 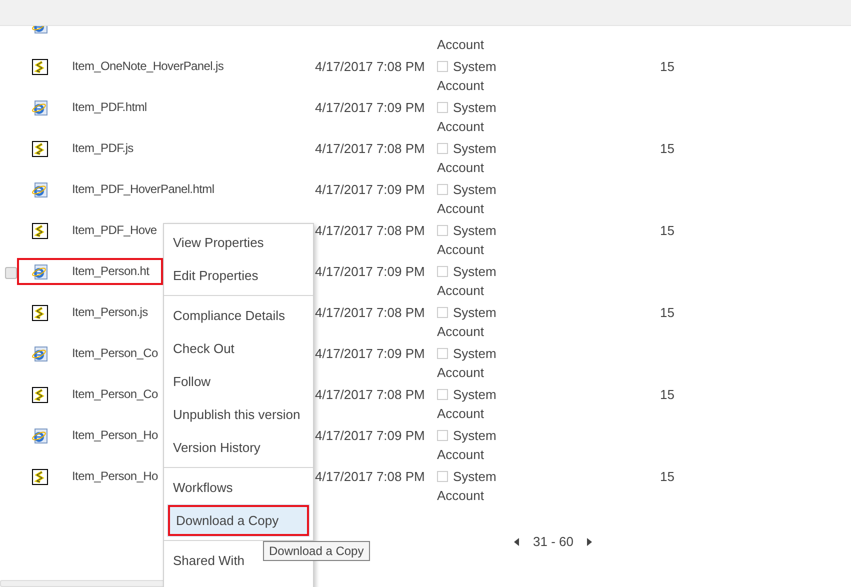 I want to click on file-name-link: Item_Person.ht, so click(x=111, y=271).